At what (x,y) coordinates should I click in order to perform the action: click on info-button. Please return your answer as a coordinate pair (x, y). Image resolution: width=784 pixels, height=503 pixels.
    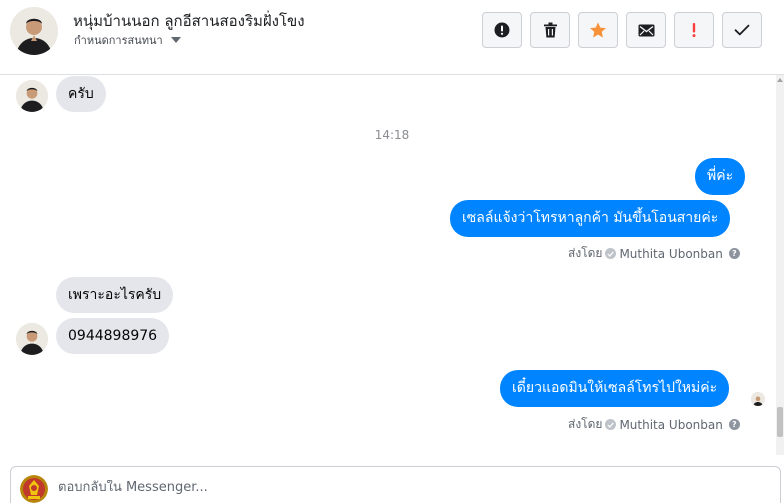
    Looking at the image, I should click on (502, 30).